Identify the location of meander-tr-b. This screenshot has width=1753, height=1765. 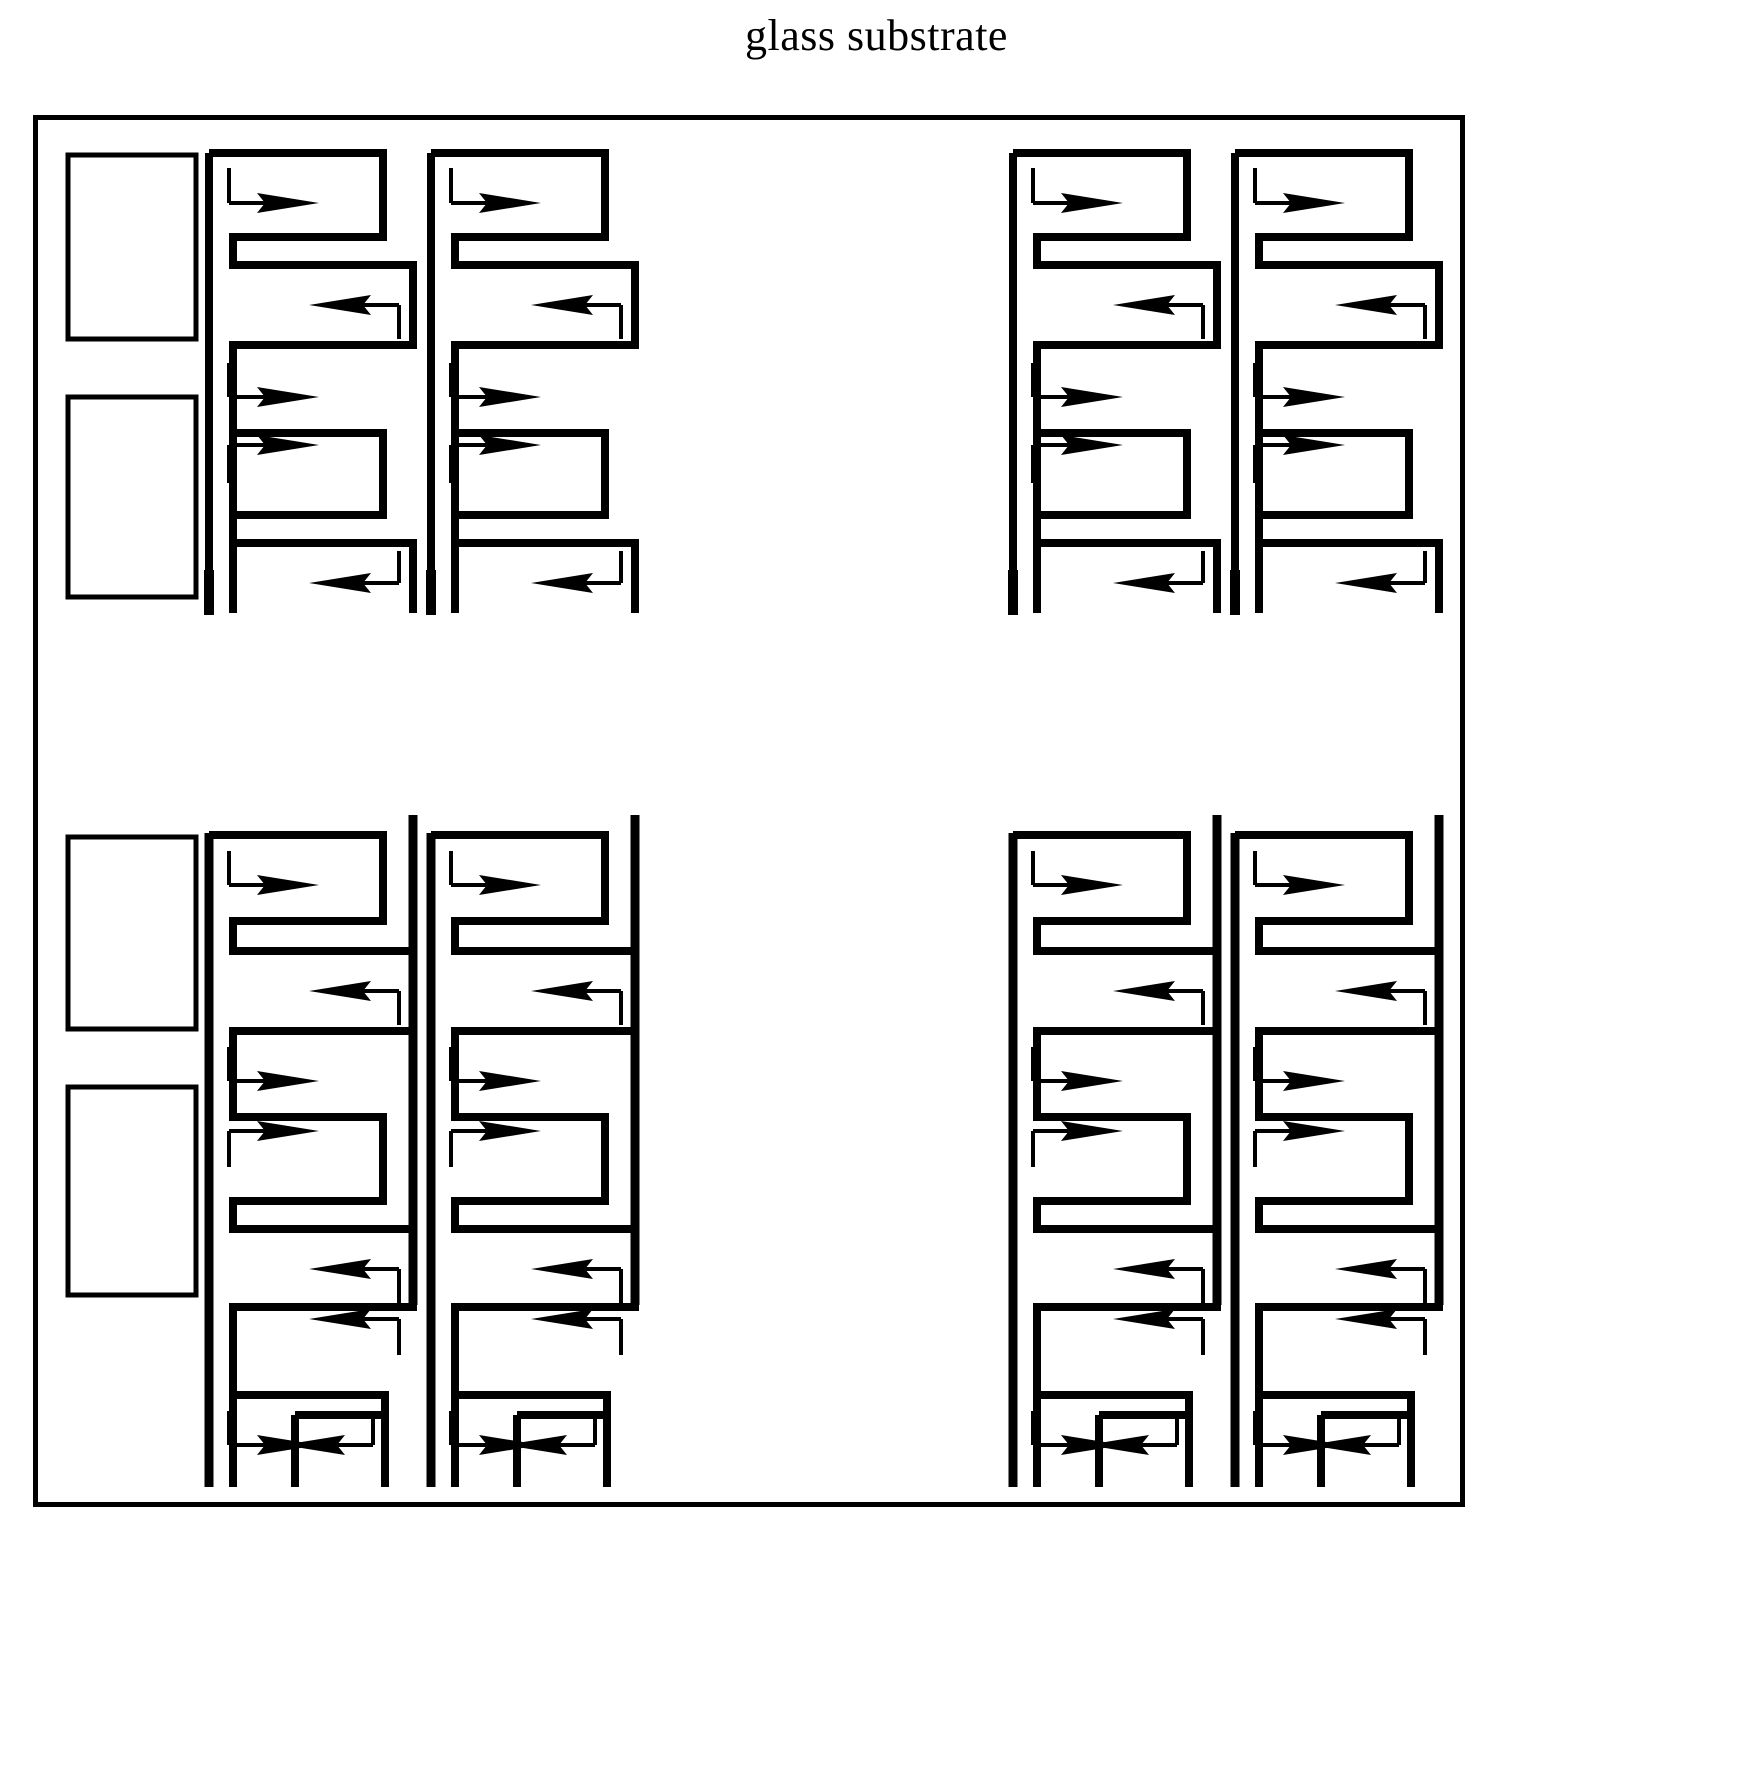
(1336, 382).